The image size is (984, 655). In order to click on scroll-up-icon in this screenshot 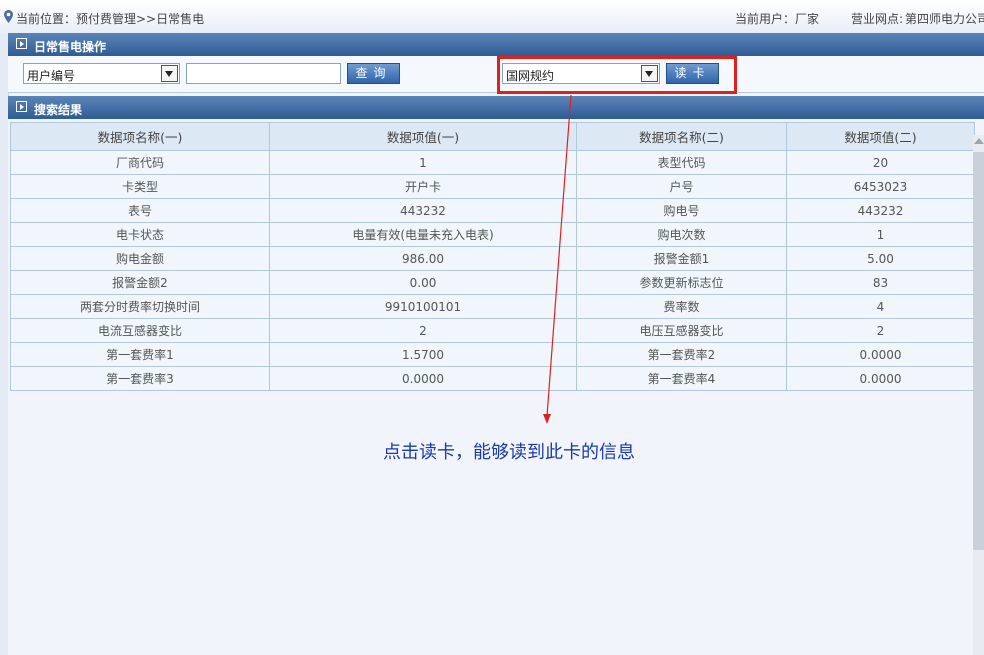, I will do `click(979, 141)`.